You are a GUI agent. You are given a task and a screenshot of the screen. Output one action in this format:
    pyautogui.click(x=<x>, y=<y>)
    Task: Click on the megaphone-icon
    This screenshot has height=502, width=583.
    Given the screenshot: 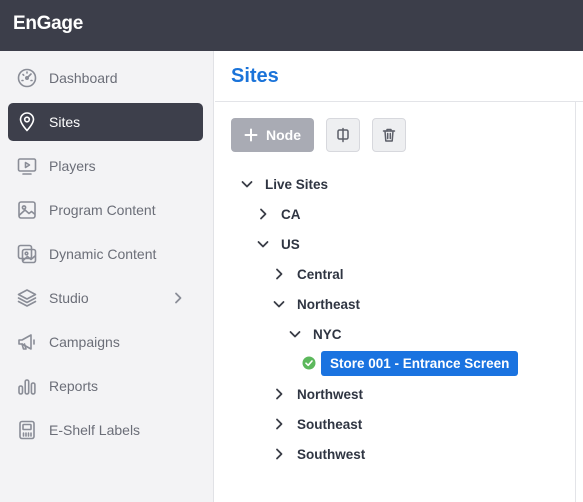 What is the action you would take?
    pyautogui.click(x=27, y=342)
    